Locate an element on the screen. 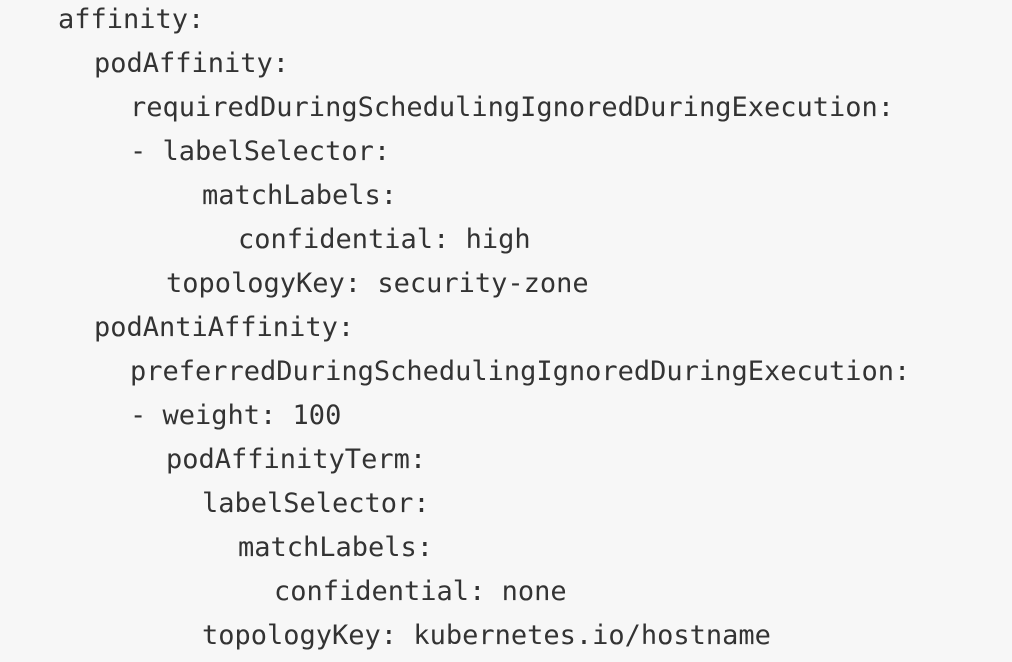 The height and width of the screenshot is (662, 1012). code-line-text: confidential: high is located at coordinates (384, 239).